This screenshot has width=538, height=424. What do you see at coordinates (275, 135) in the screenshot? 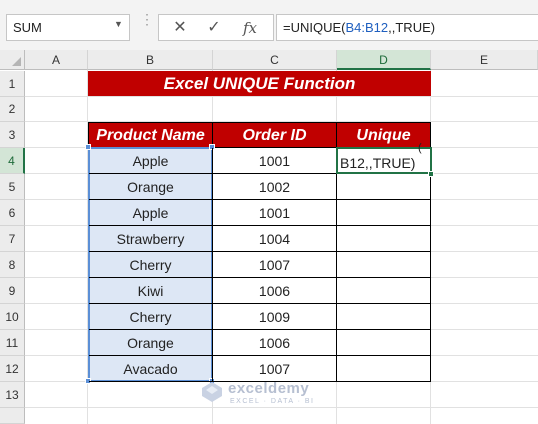
I see `header-order-id: Order ID` at bounding box center [275, 135].